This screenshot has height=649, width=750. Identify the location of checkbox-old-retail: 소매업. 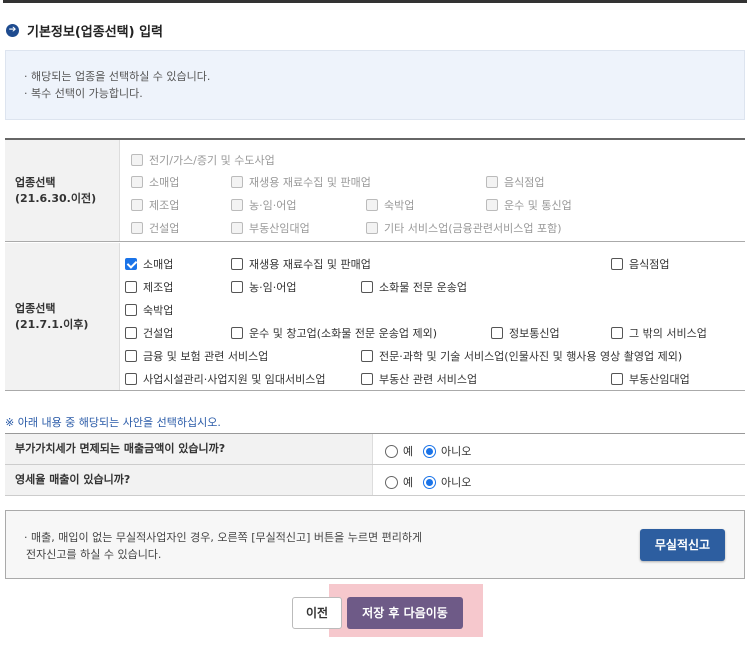
(155, 182).